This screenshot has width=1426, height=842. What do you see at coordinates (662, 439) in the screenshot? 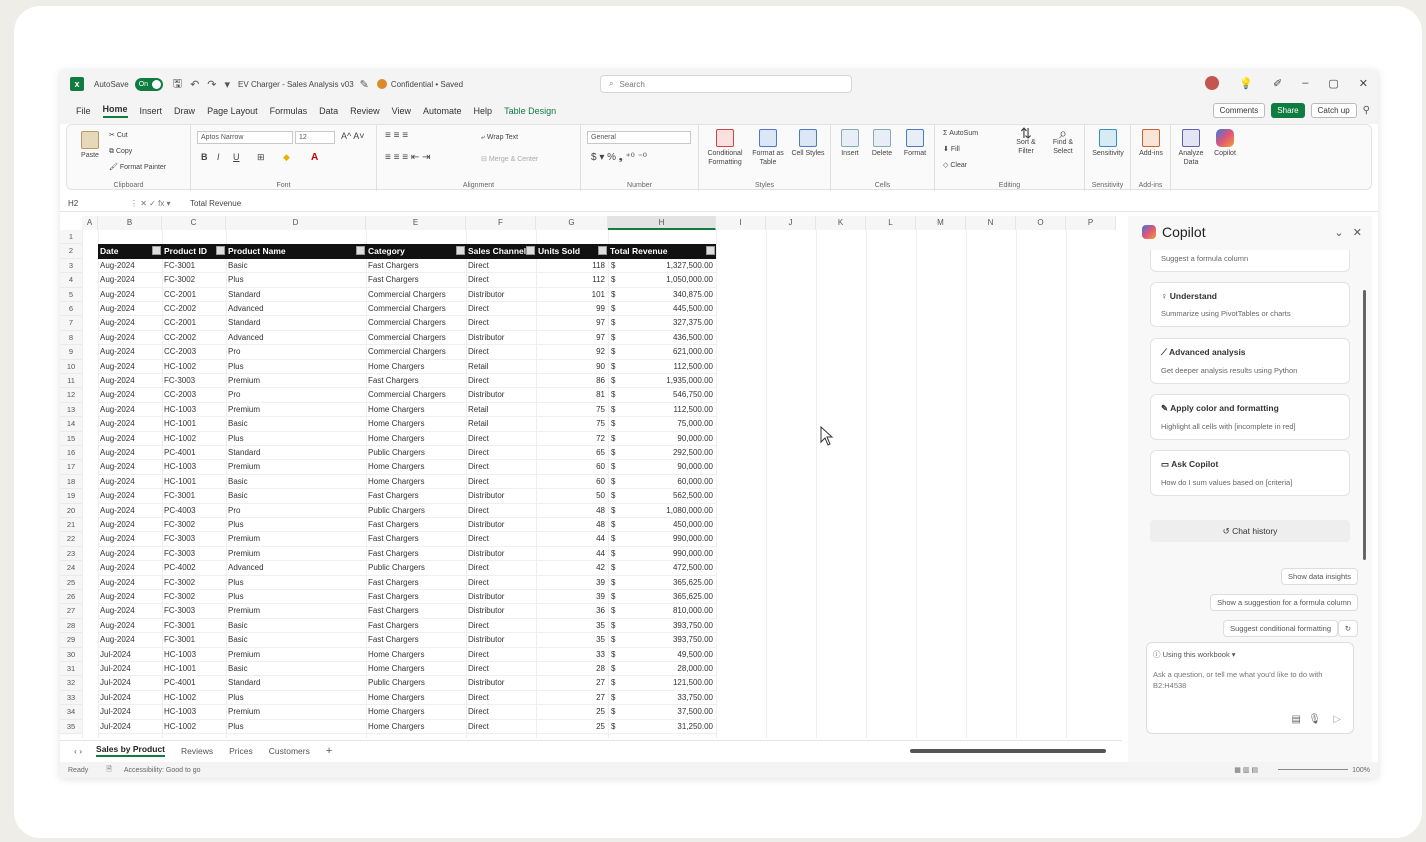
I see `table-cell: $90,000.00` at bounding box center [662, 439].